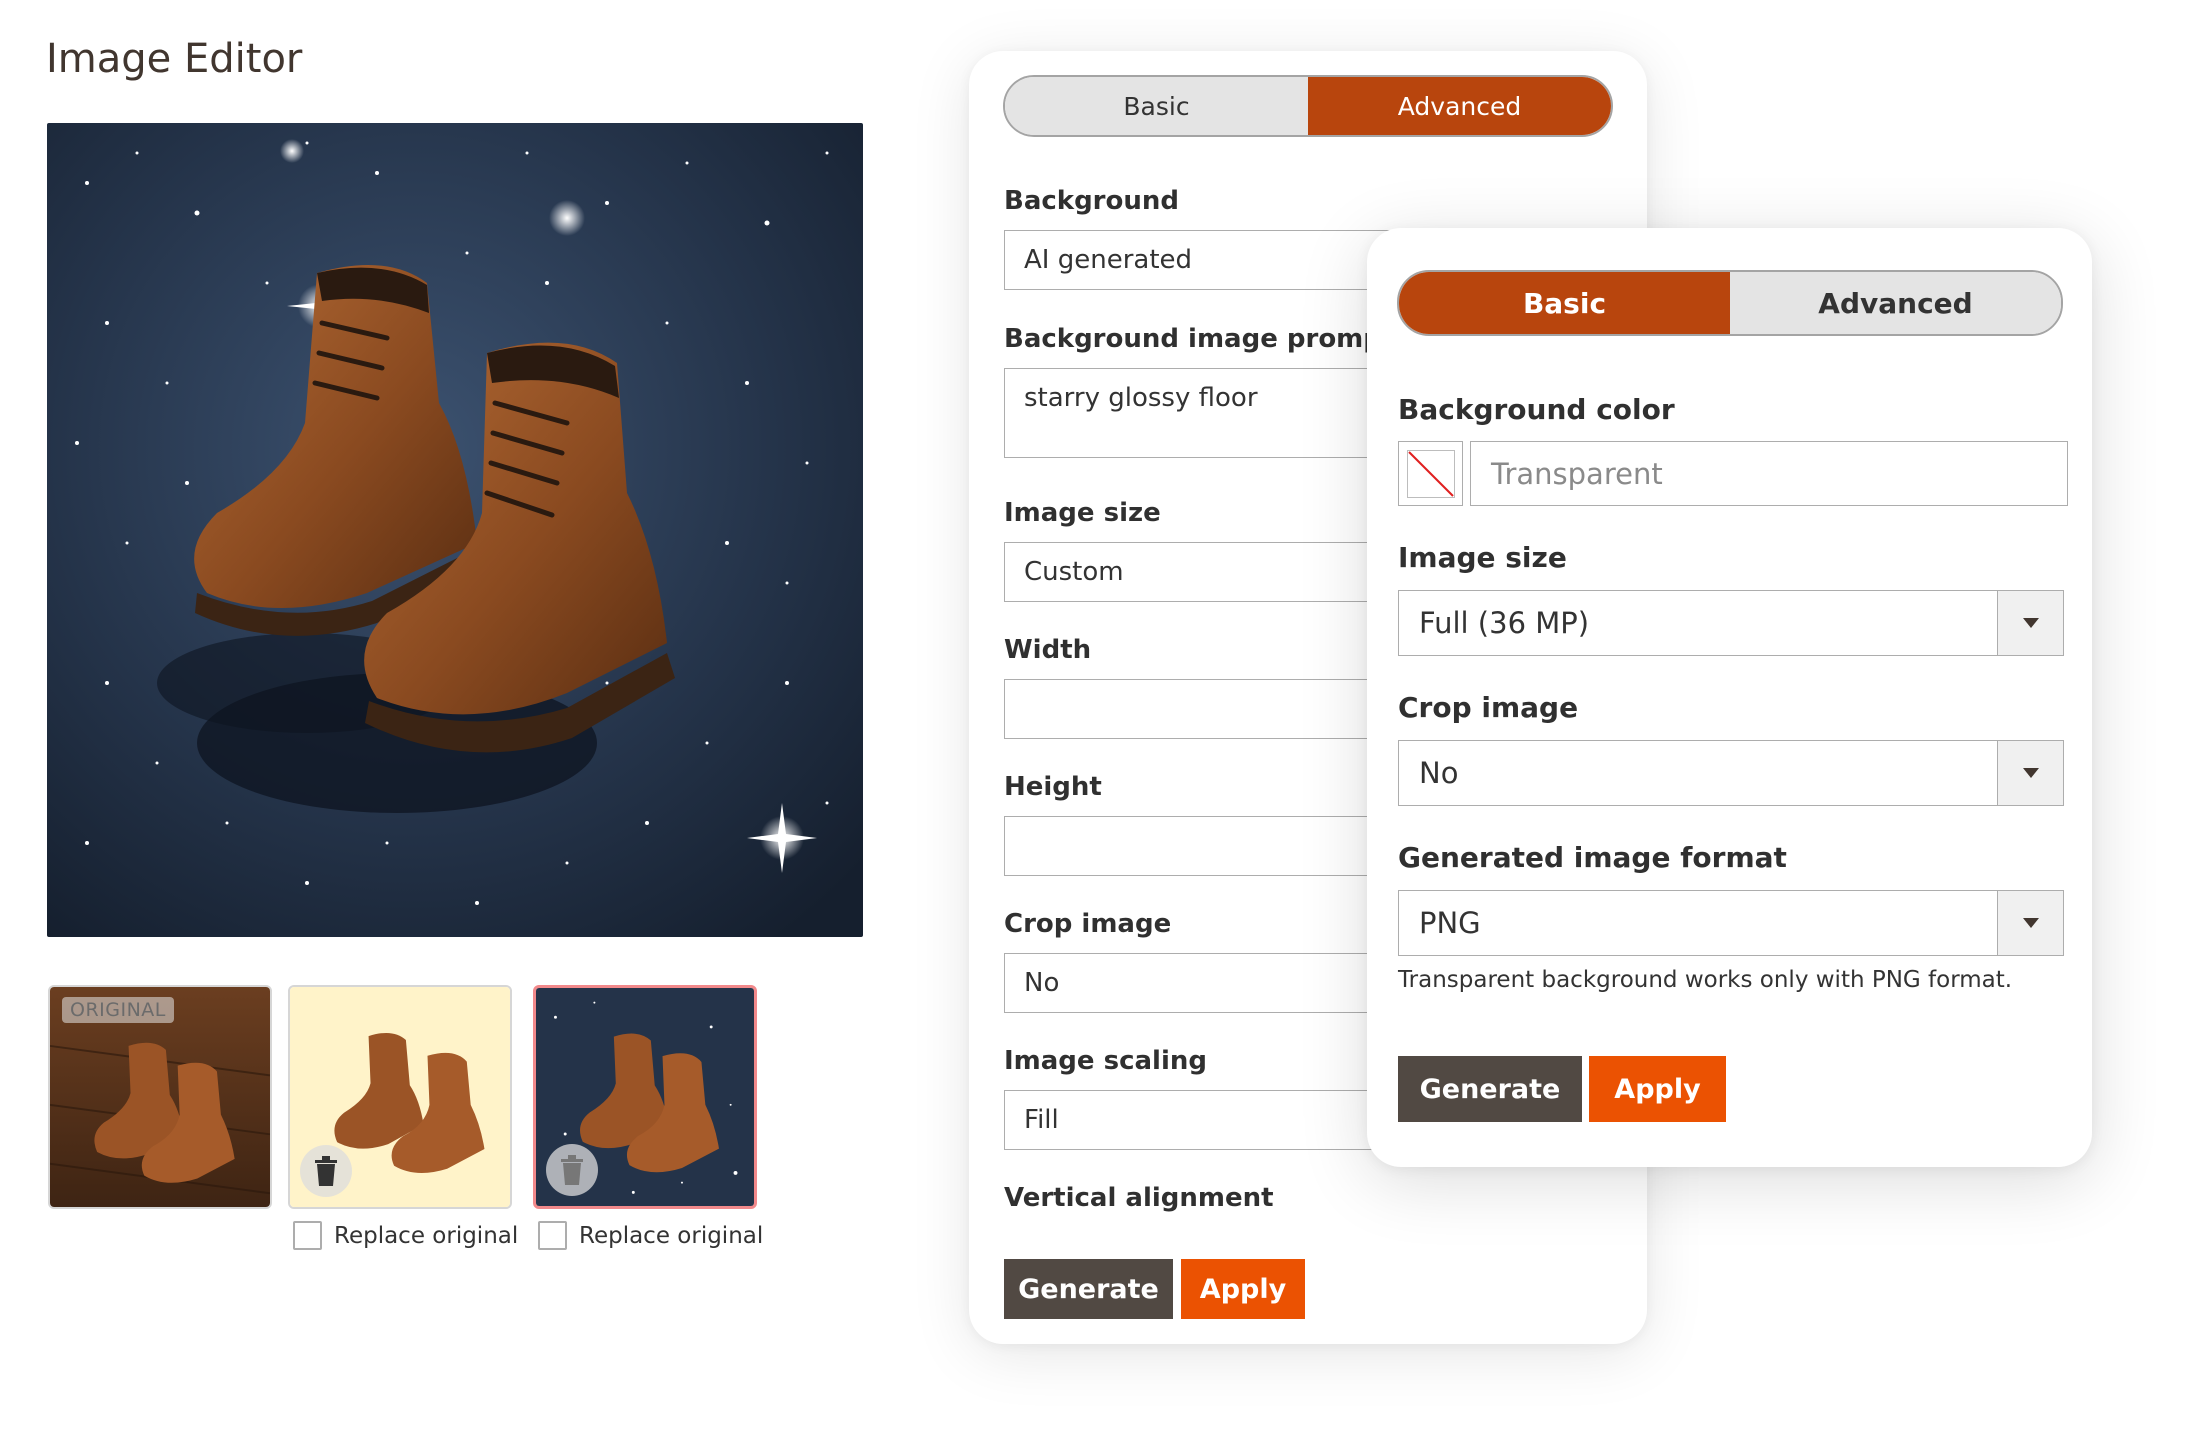  I want to click on apply-button-advanced: Apply, so click(1243, 1289).